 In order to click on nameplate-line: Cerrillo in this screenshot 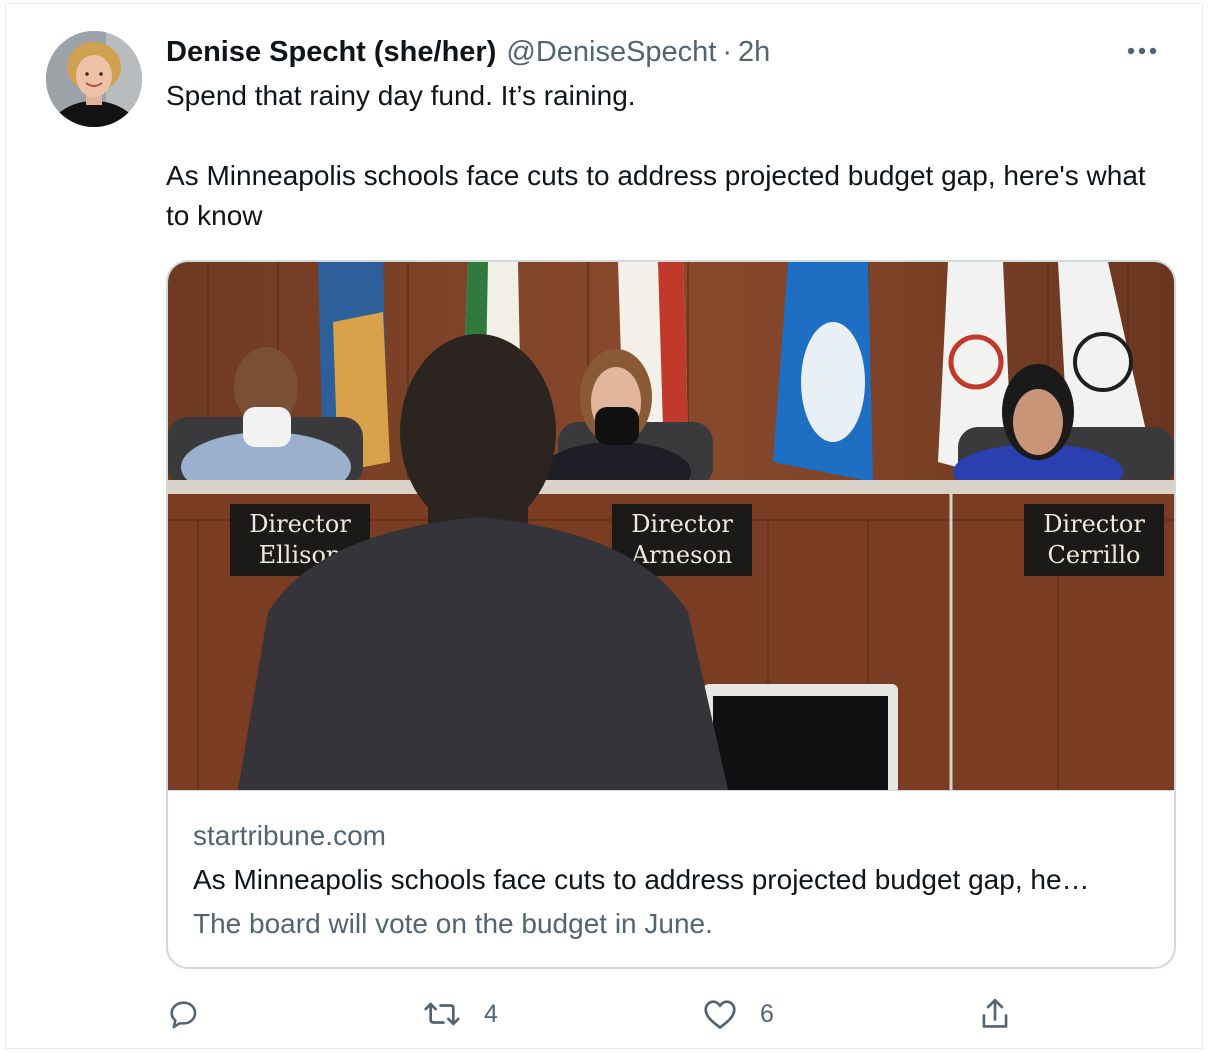, I will do `click(1094, 555)`.